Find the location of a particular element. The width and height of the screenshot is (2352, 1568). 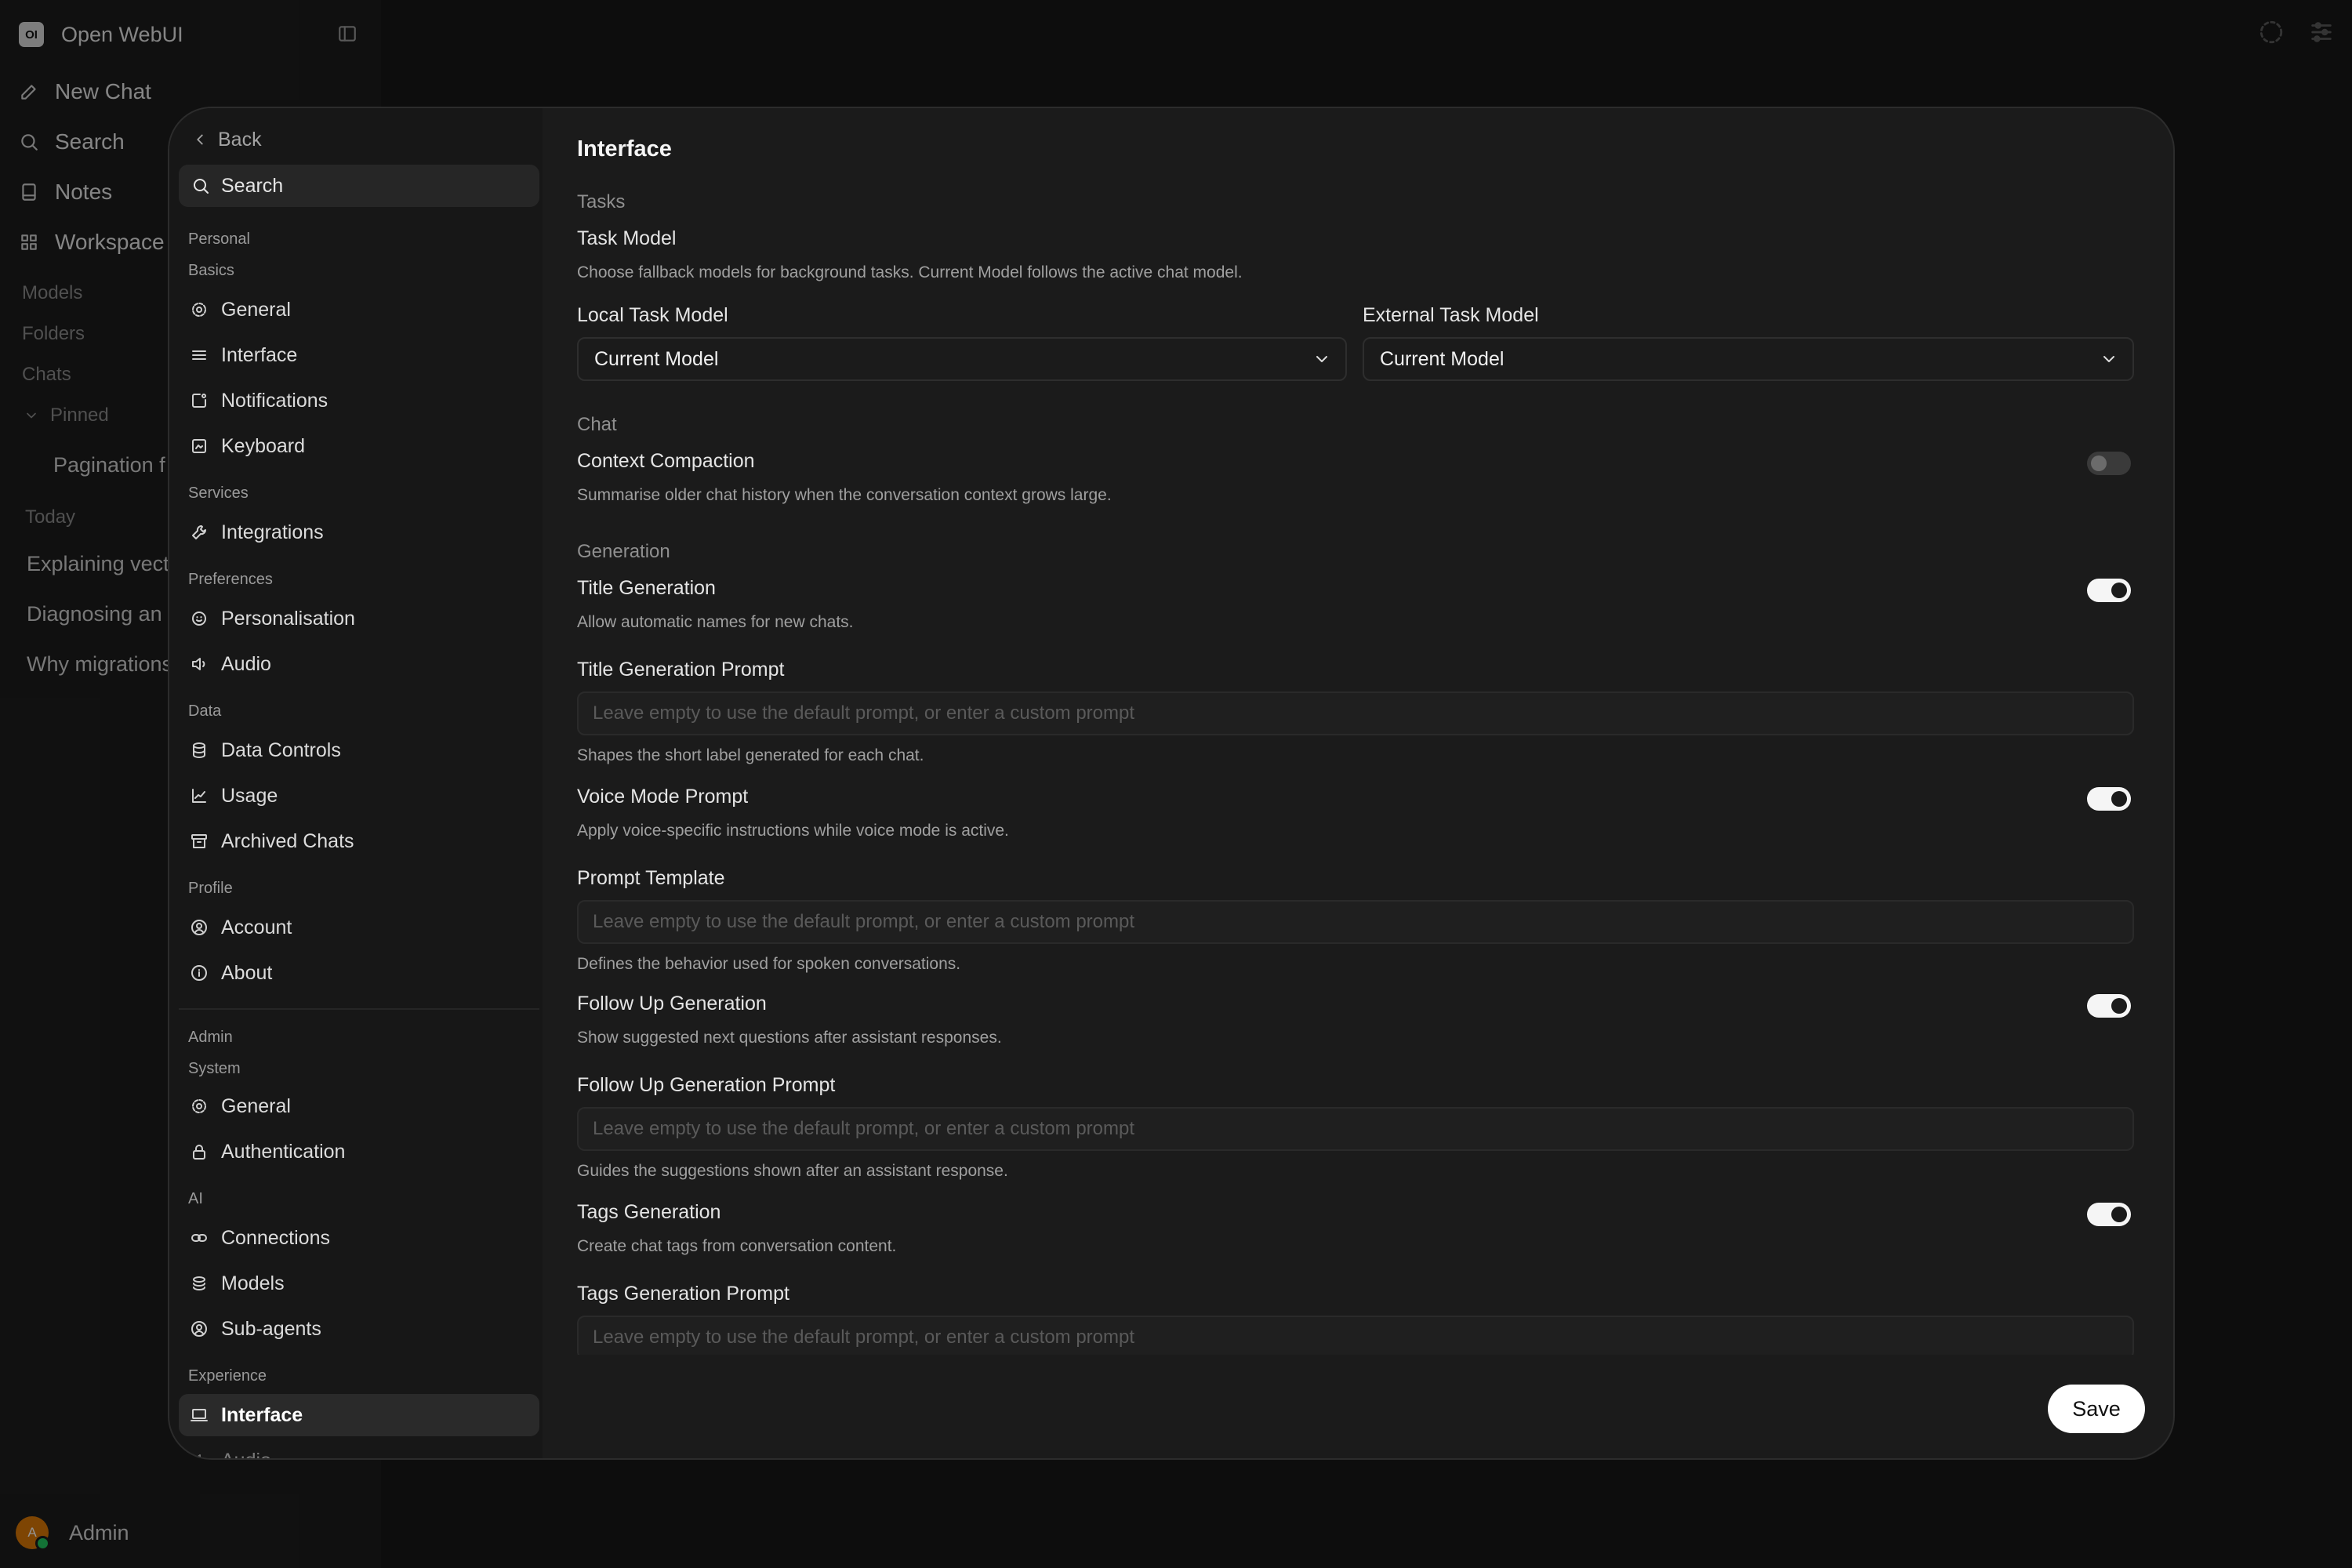

nav-item-data-controls: Data Controls is located at coordinates (359, 750).